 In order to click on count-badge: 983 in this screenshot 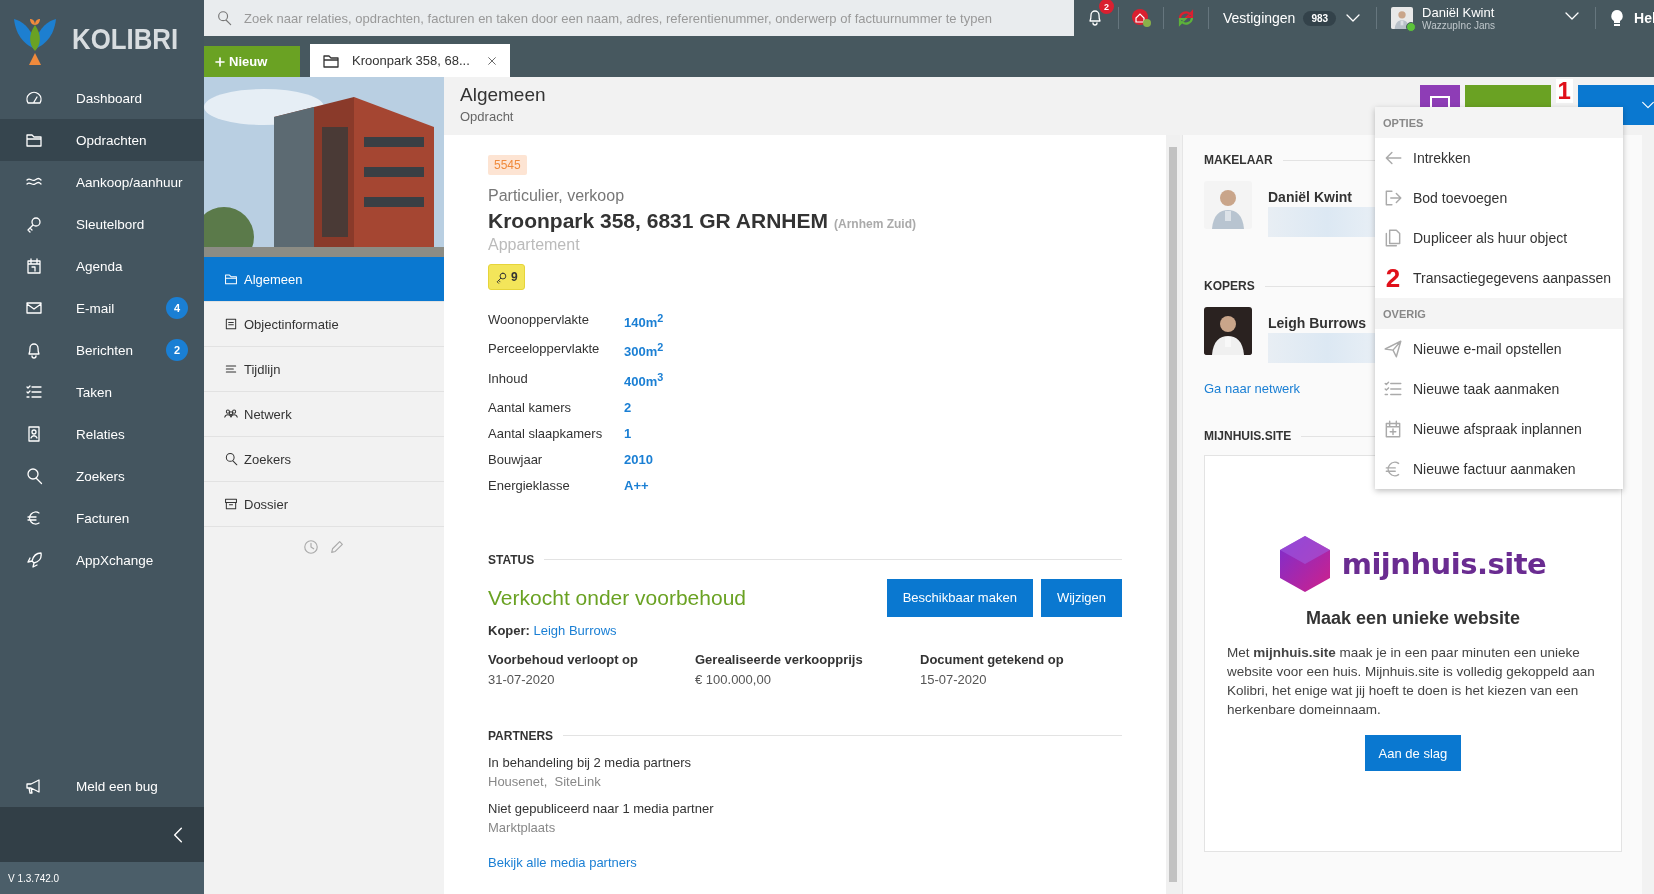, I will do `click(1320, 18)`.